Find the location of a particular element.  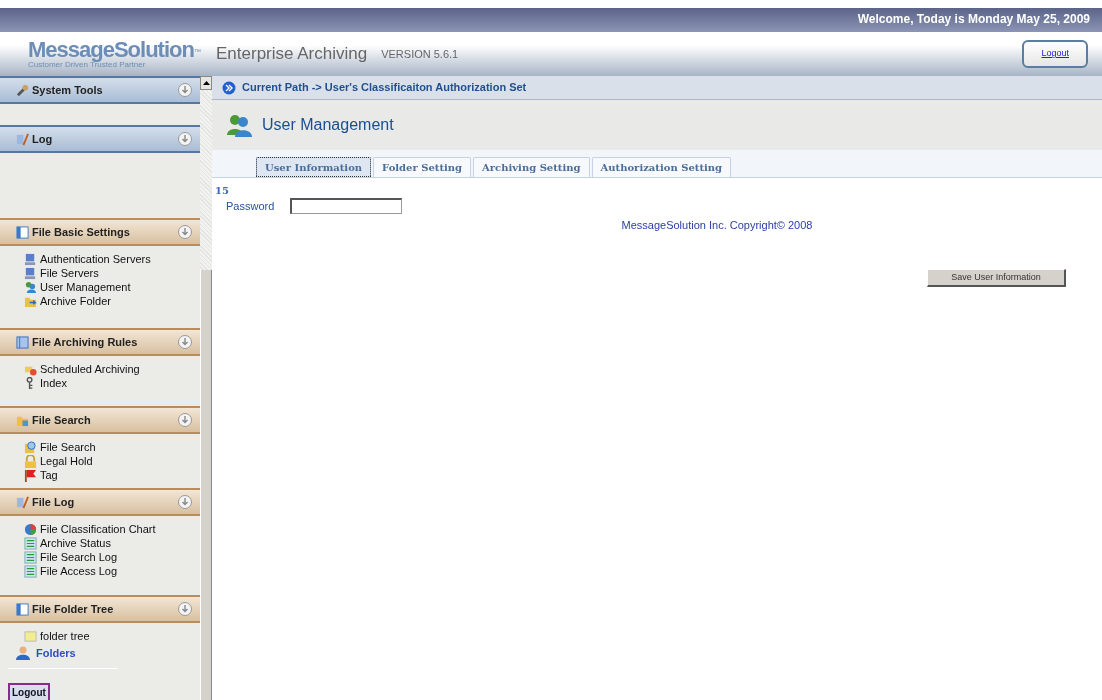

section-header: File Basic Settings is located at coordinates (100, 232).